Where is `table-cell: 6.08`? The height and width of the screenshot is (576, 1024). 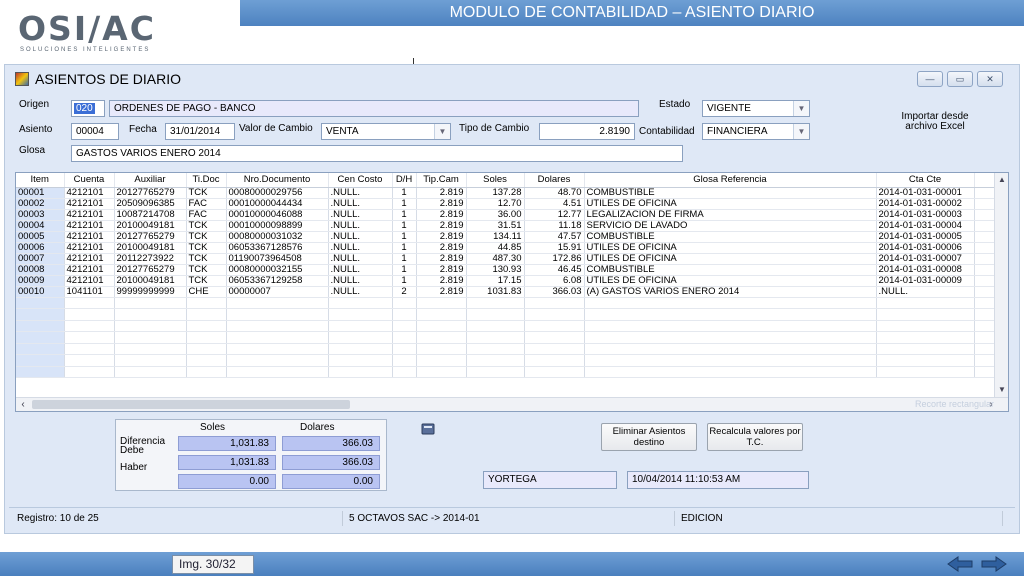 table-cell: 6.08 is located at coordinates (554, 281).